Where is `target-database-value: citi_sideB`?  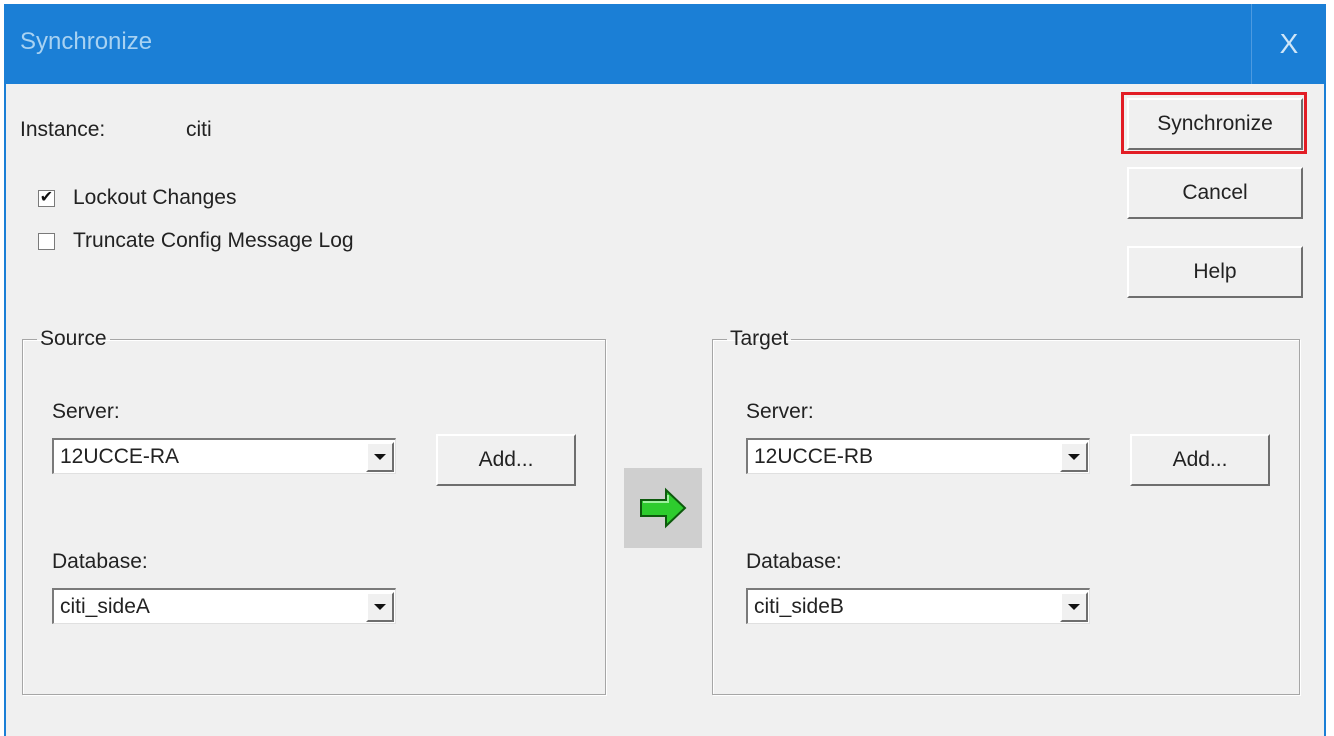
target-database-value: citi_sideB is located at coordinates (799, 606).